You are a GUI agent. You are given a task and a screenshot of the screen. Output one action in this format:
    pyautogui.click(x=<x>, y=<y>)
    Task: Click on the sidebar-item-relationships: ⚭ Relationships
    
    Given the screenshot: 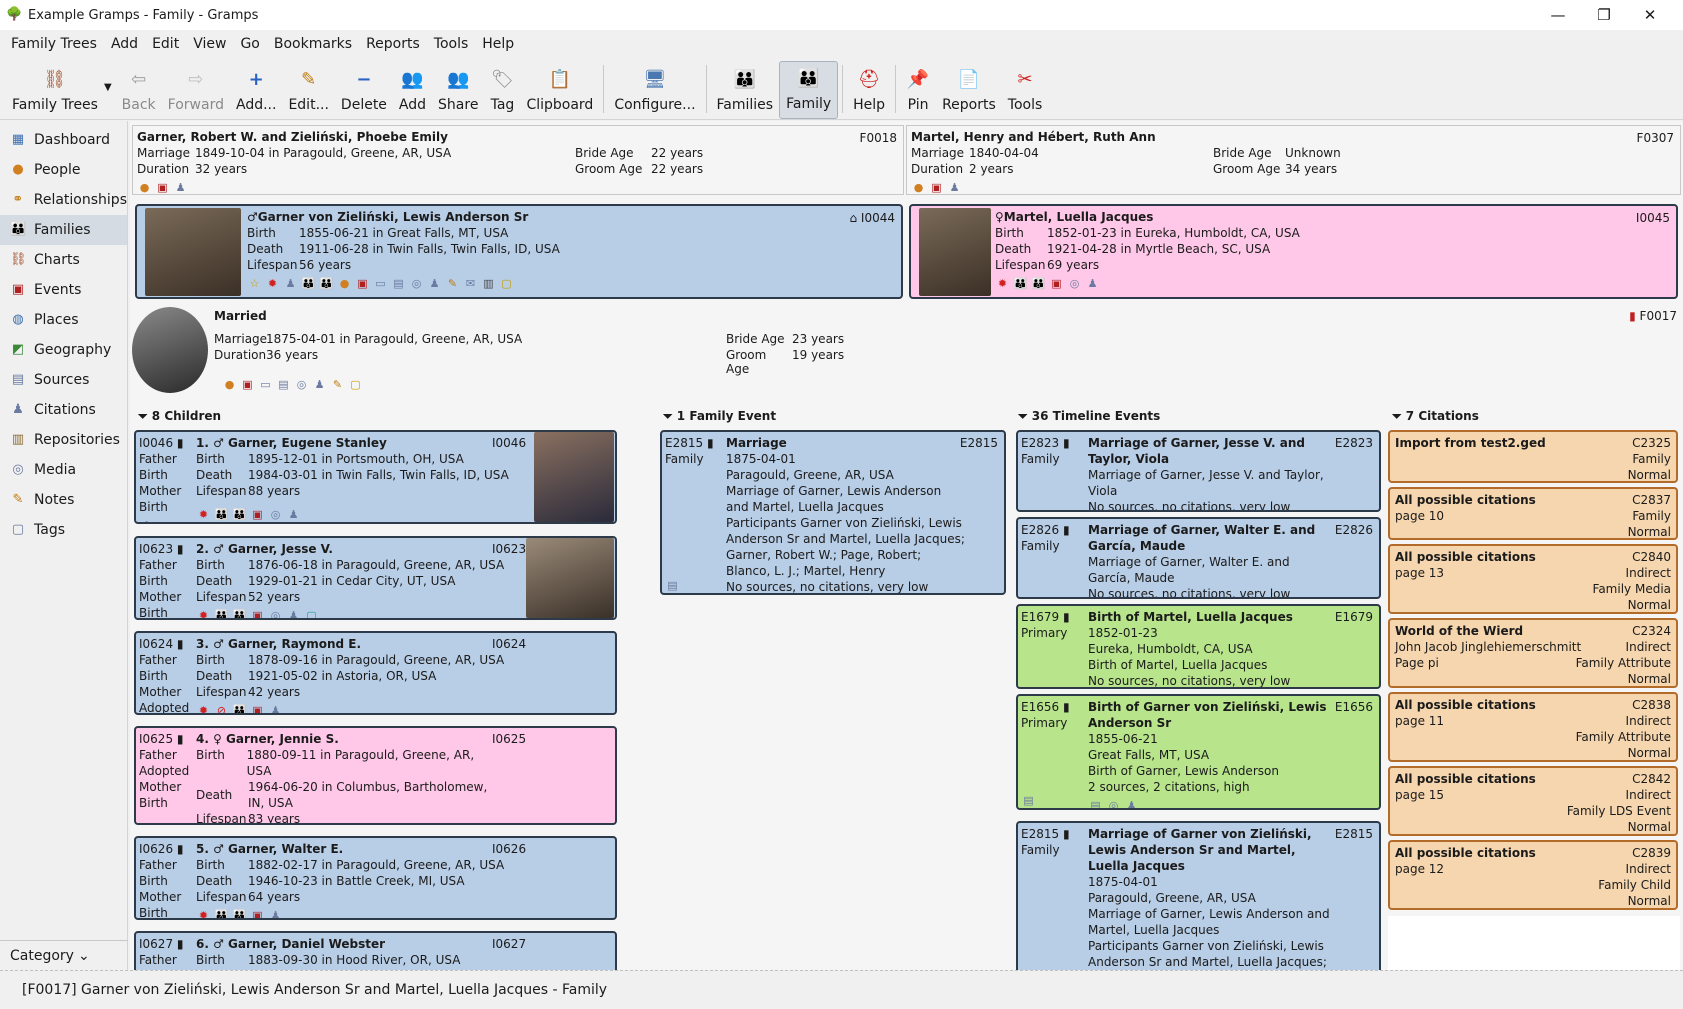 What is the action you would take?
    pyautogui.click(x=63, y=200)
    